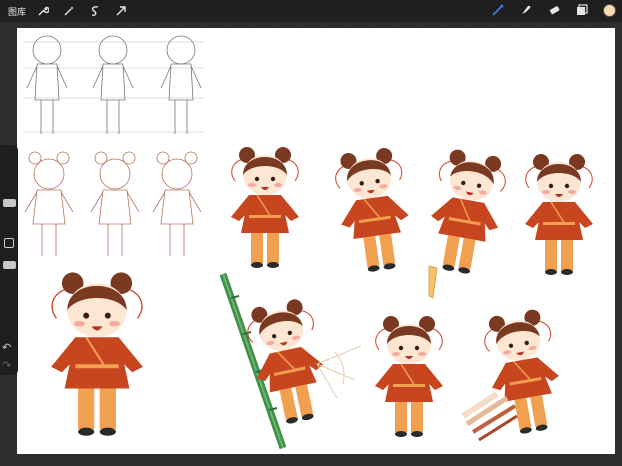  I want to click on line-sketch-side, so click(177, 204).